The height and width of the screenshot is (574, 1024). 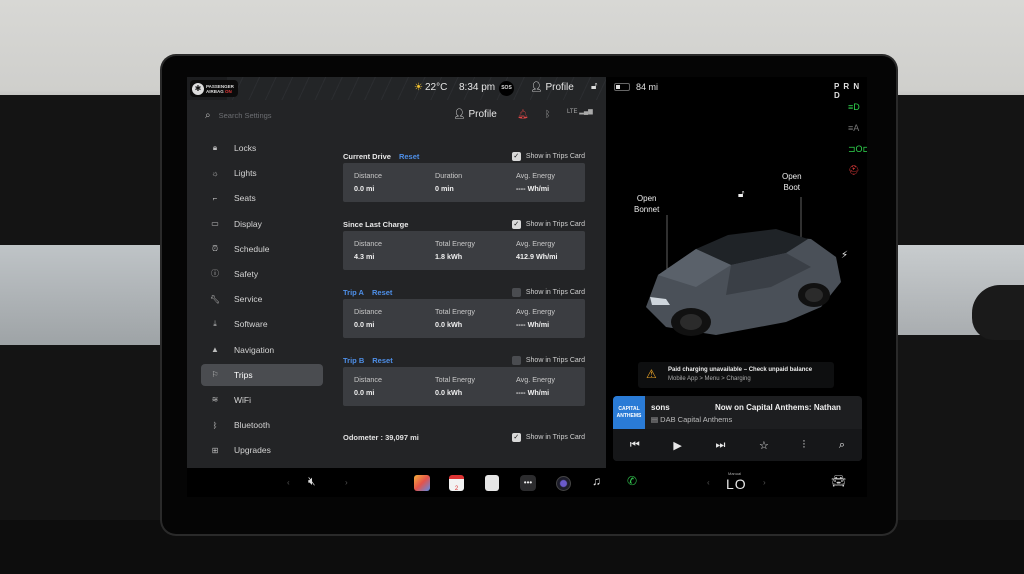 What do you see at coordinates (596, 481) in the screenshot?
I see `music-app-icon: ♫` at bounding box center [596, 481].